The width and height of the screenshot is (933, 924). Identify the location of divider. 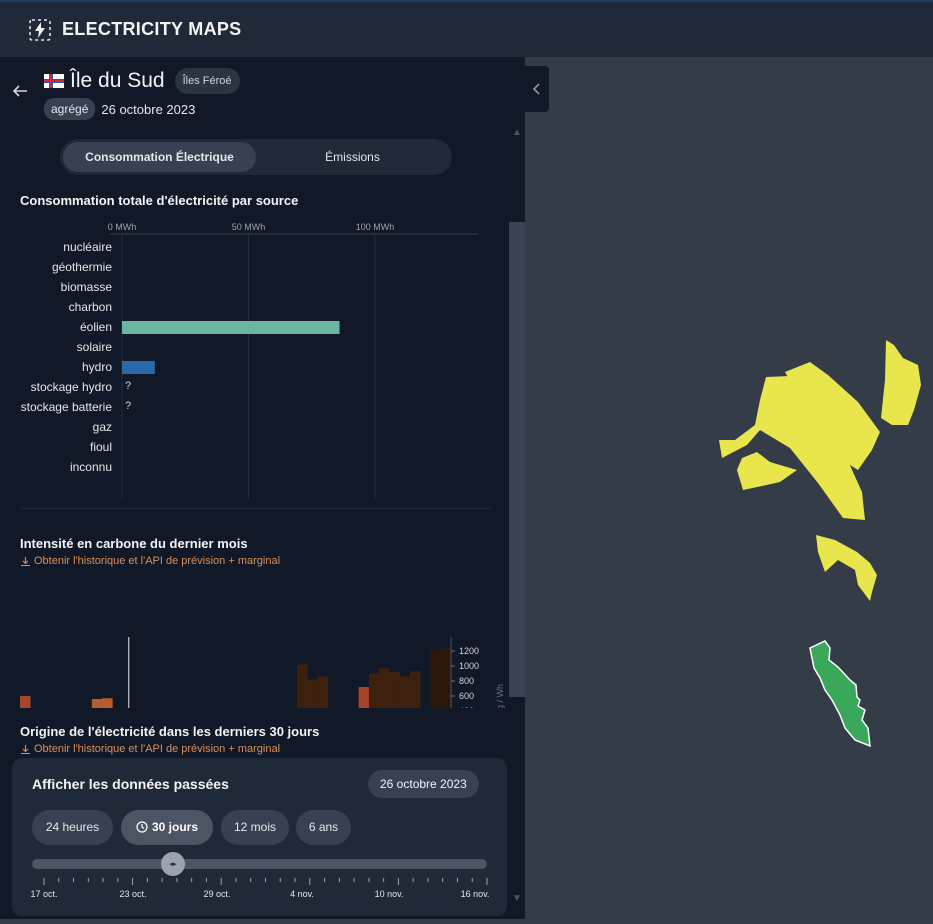
(255, 508).